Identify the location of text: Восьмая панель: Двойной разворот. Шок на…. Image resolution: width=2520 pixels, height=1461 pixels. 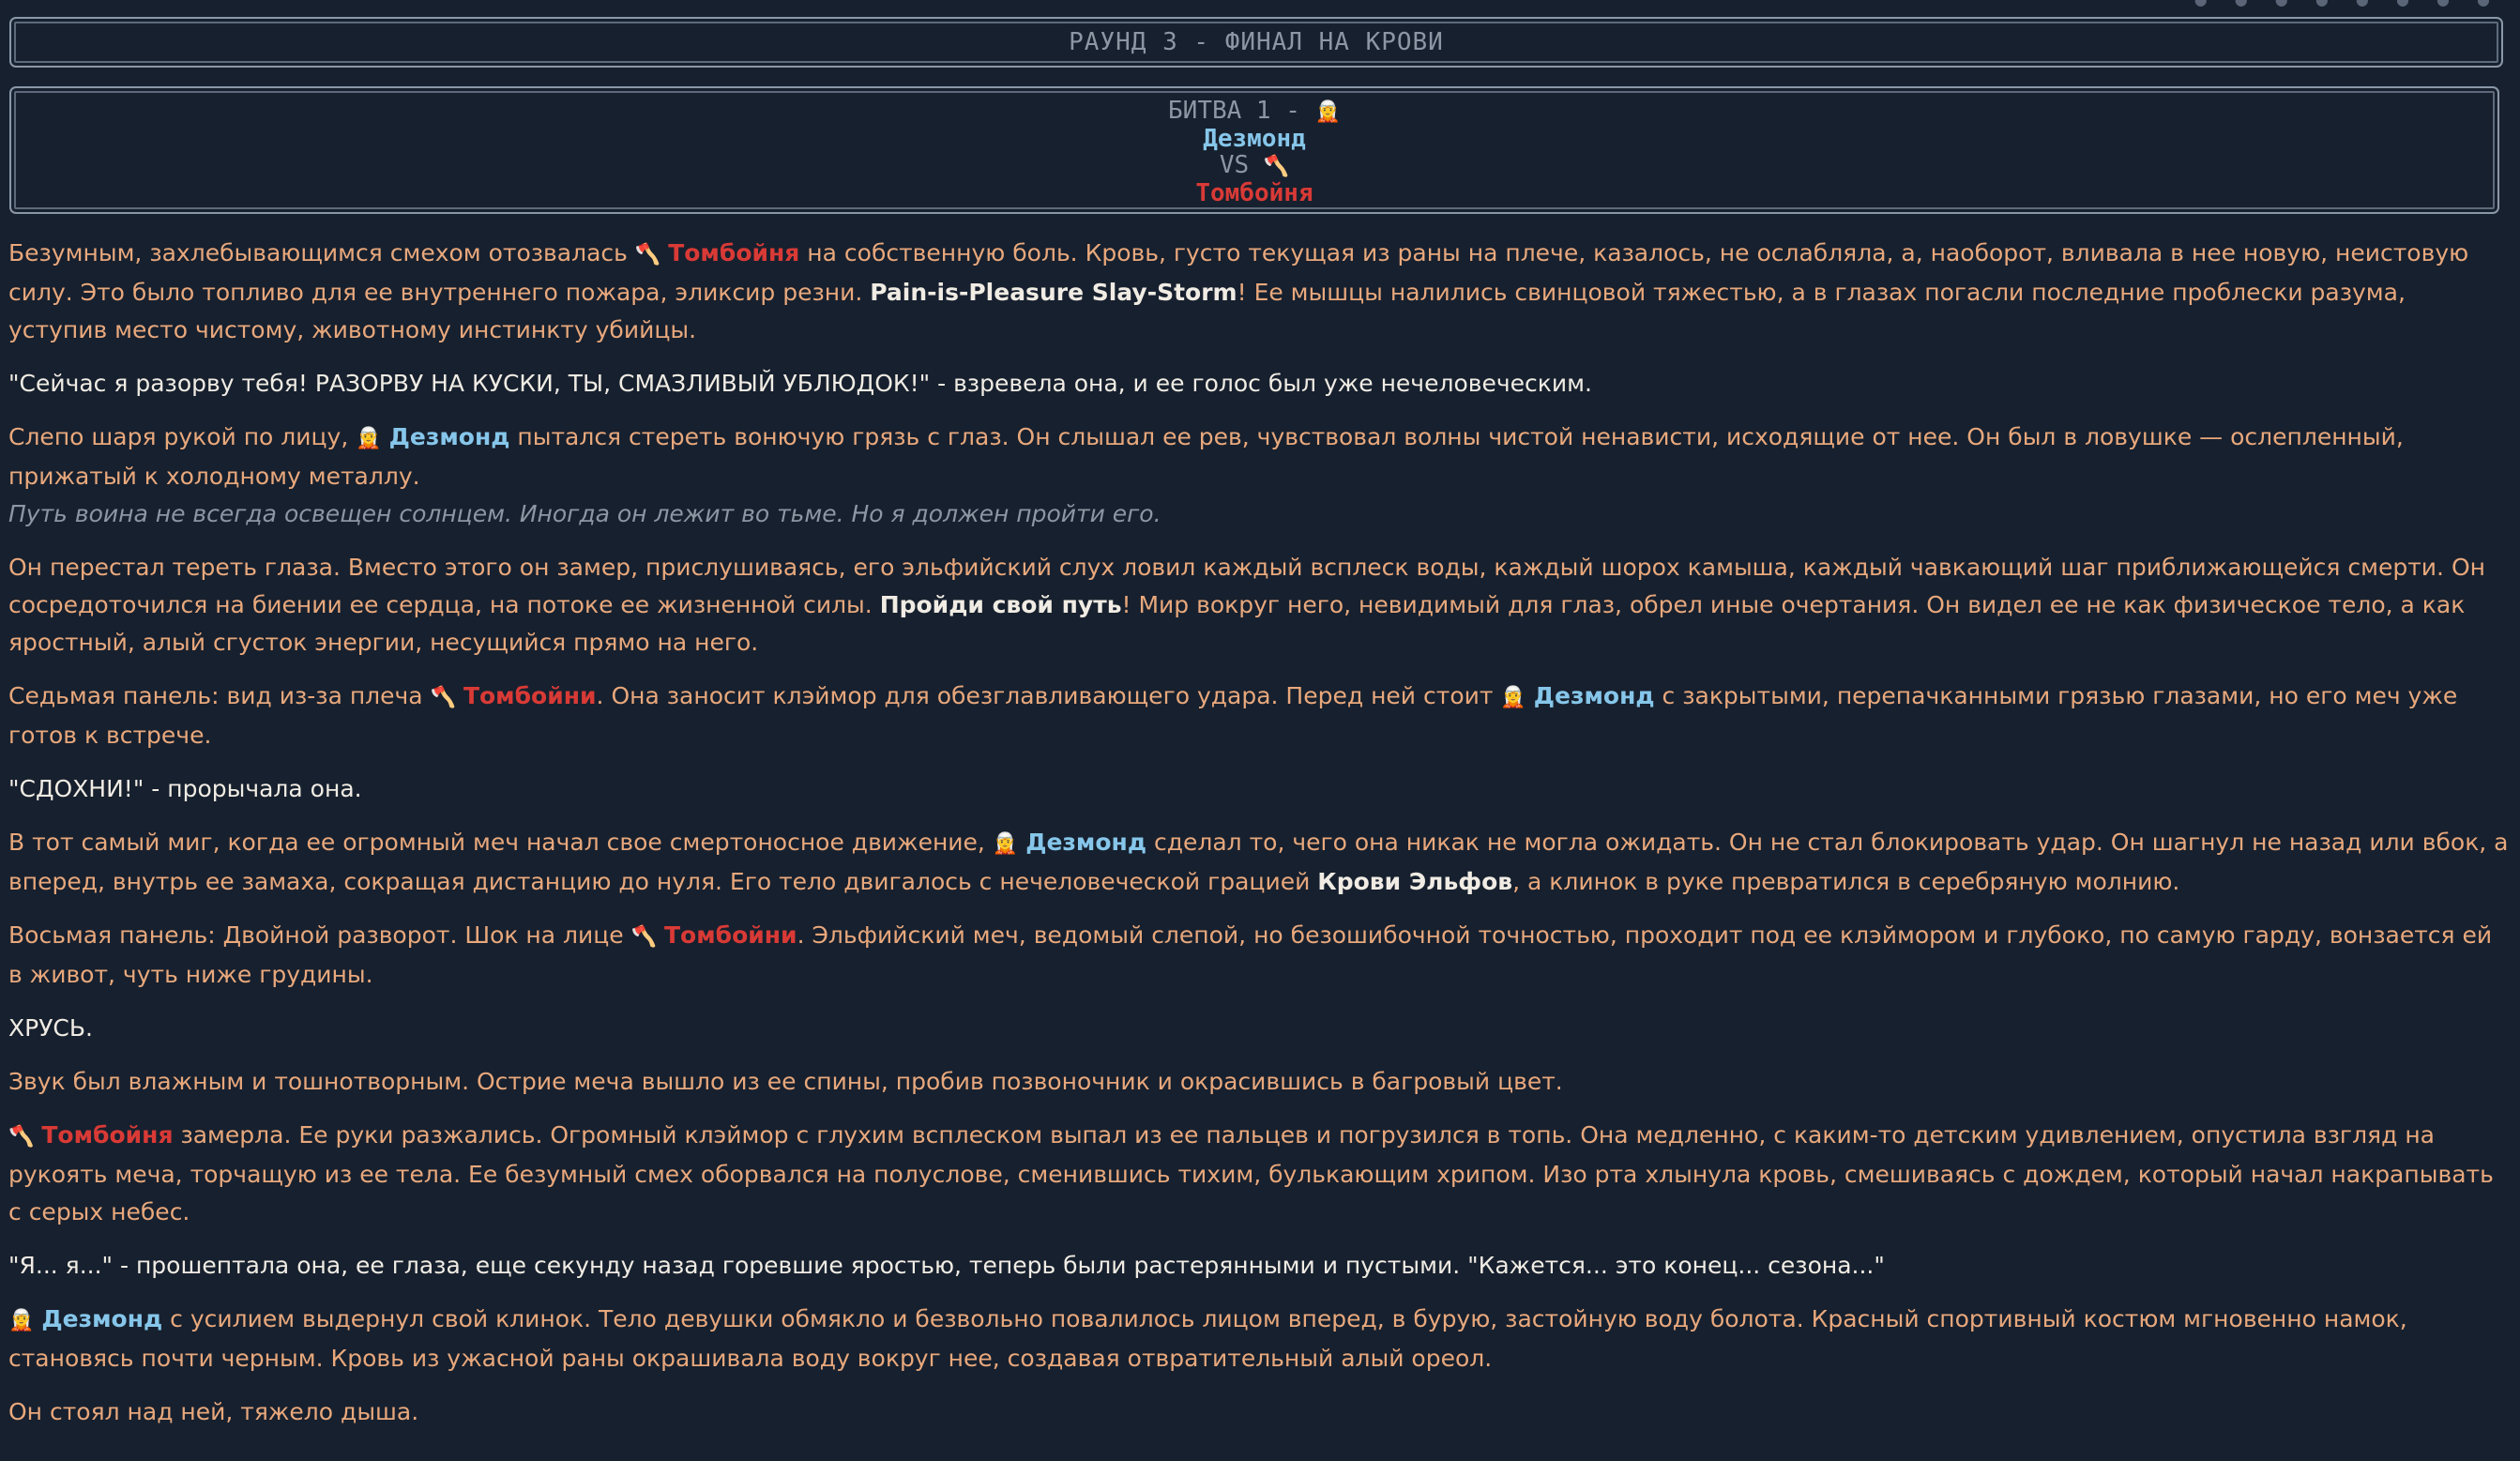
(319, 935).